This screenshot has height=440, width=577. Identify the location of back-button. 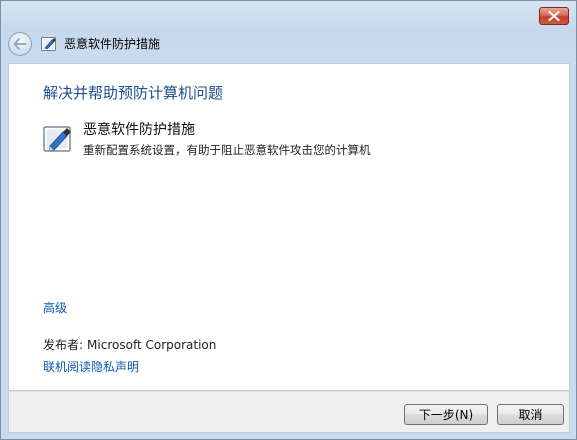
(20, 44).